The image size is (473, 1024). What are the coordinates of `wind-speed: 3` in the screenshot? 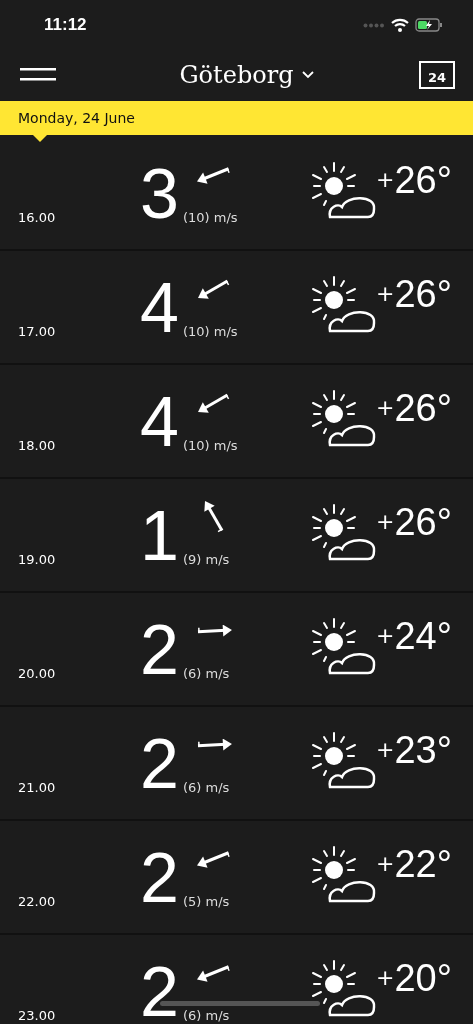 It's located at (159, 194).